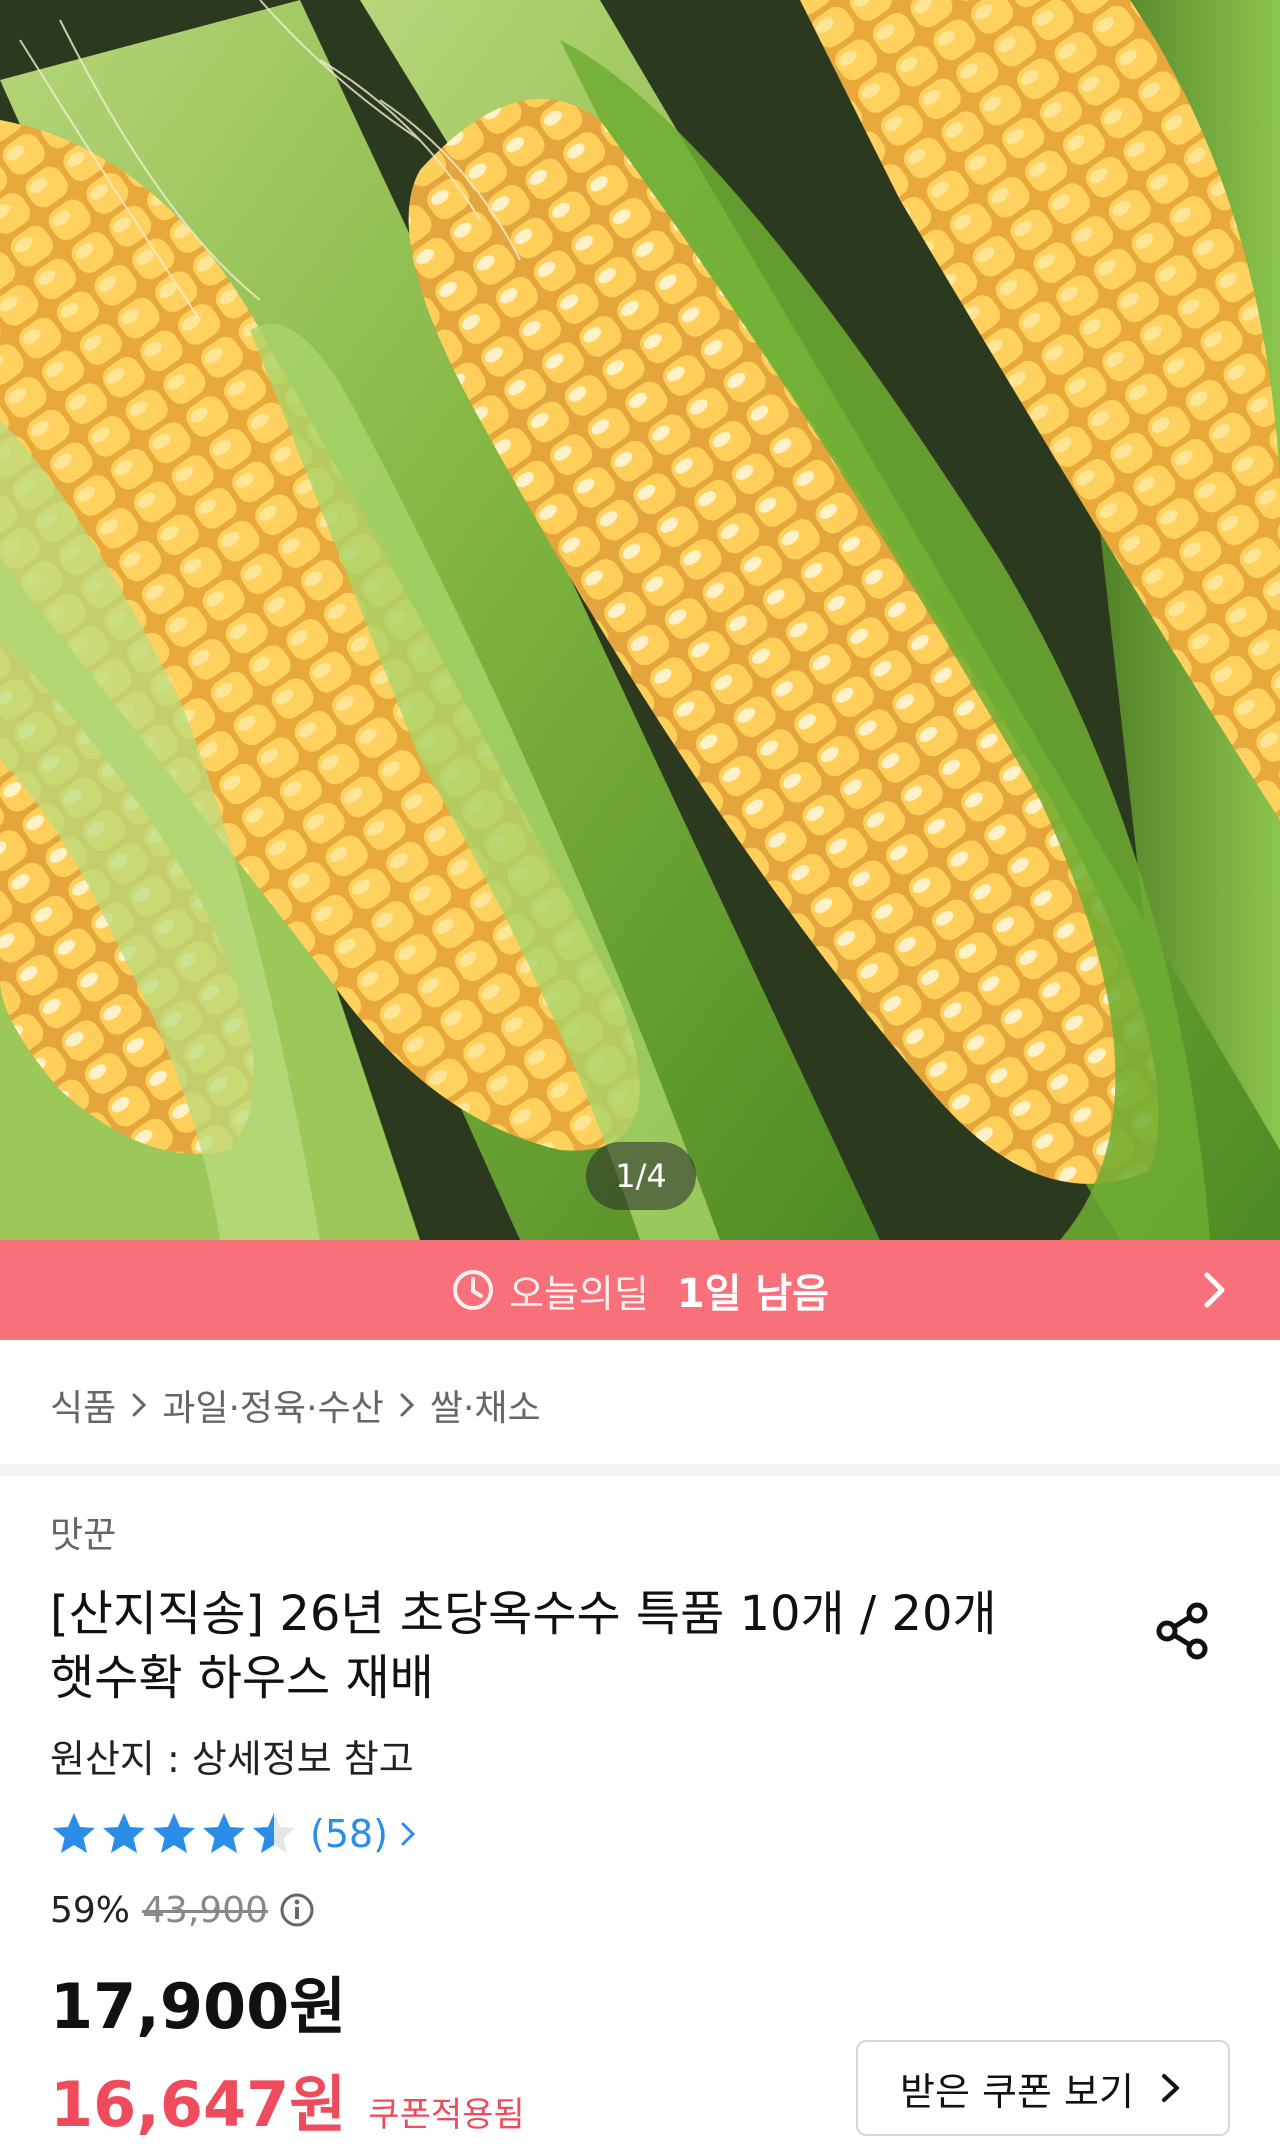  Describe the element at coordinates (472, 1290) in the screenshot. I see `clock-icon` at that location.